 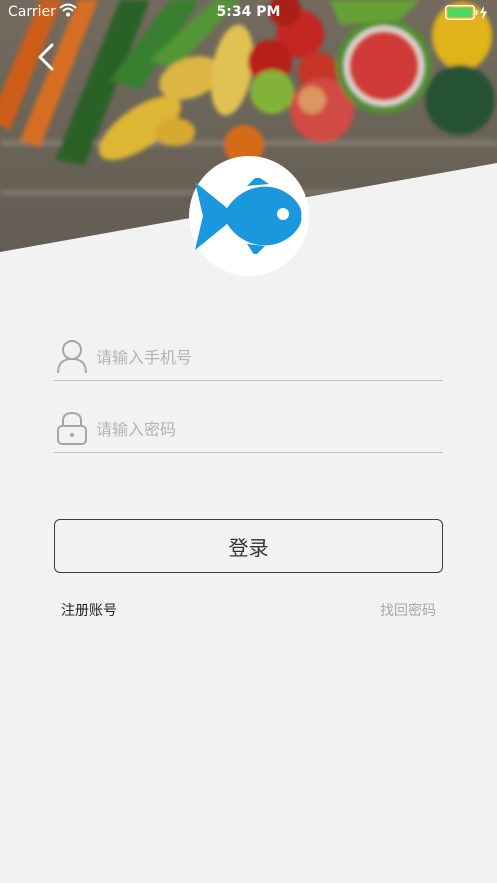 I want to click on back-button, so click(x=46, y=57).